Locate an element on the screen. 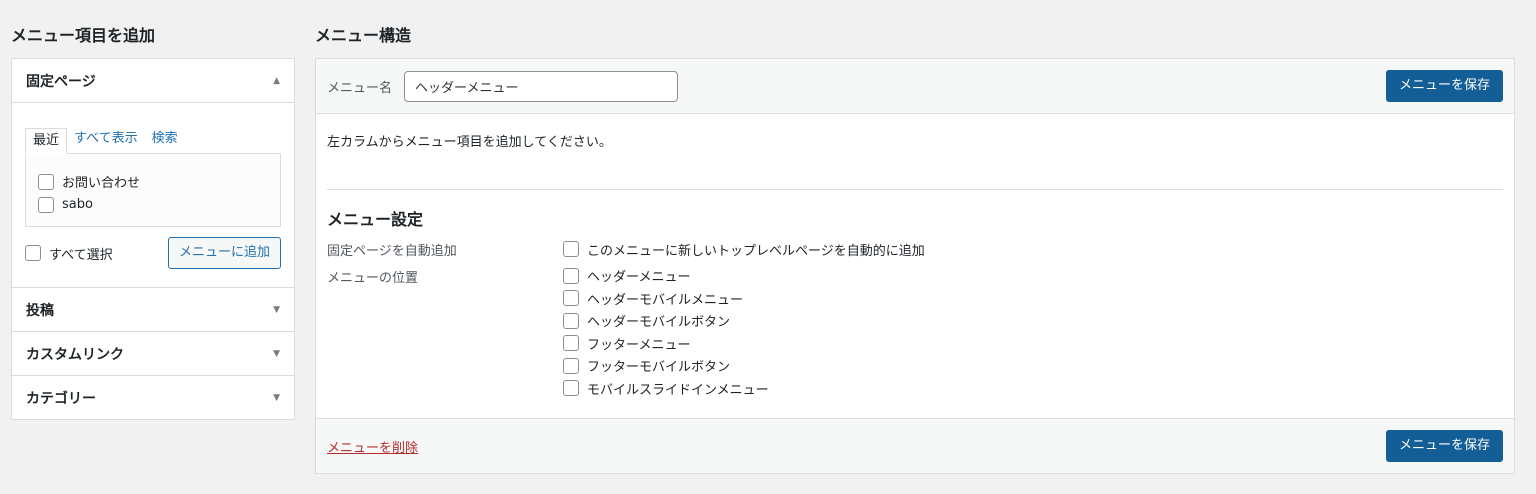 Image resolution: width=1536 pixels, height=494 pixels. location-label: ヘッダーメニュー is located at coordinates (639, 278).